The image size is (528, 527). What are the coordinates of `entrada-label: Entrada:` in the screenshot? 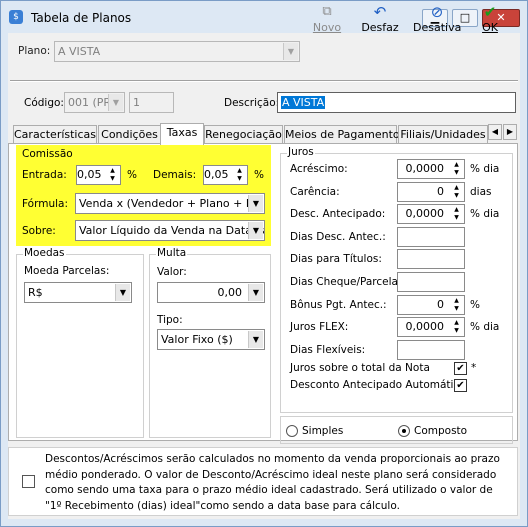 It's located at (44, 175).